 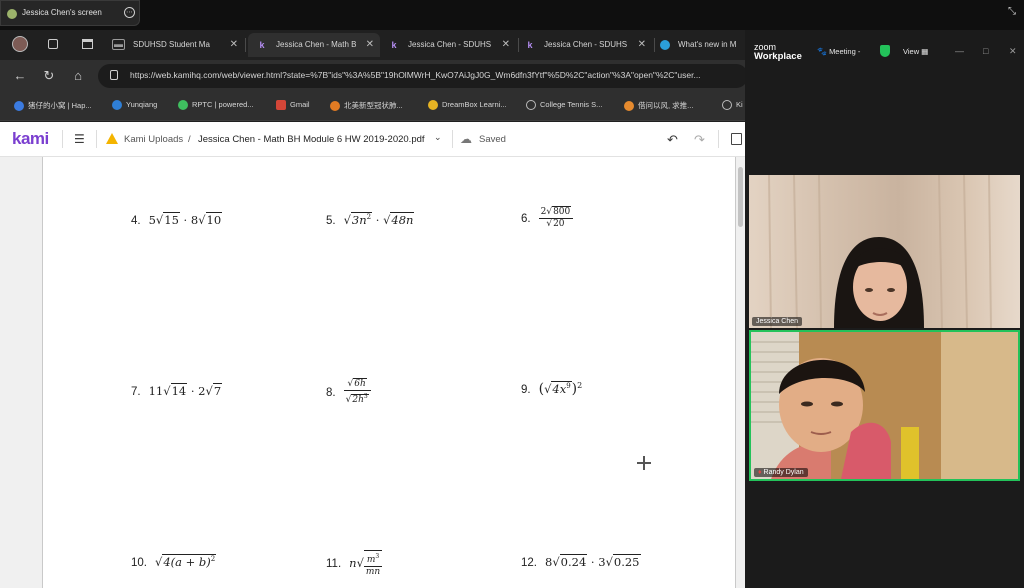 I want to click on minimize-share-icon: ⤡, so click(x=1012, y=11).